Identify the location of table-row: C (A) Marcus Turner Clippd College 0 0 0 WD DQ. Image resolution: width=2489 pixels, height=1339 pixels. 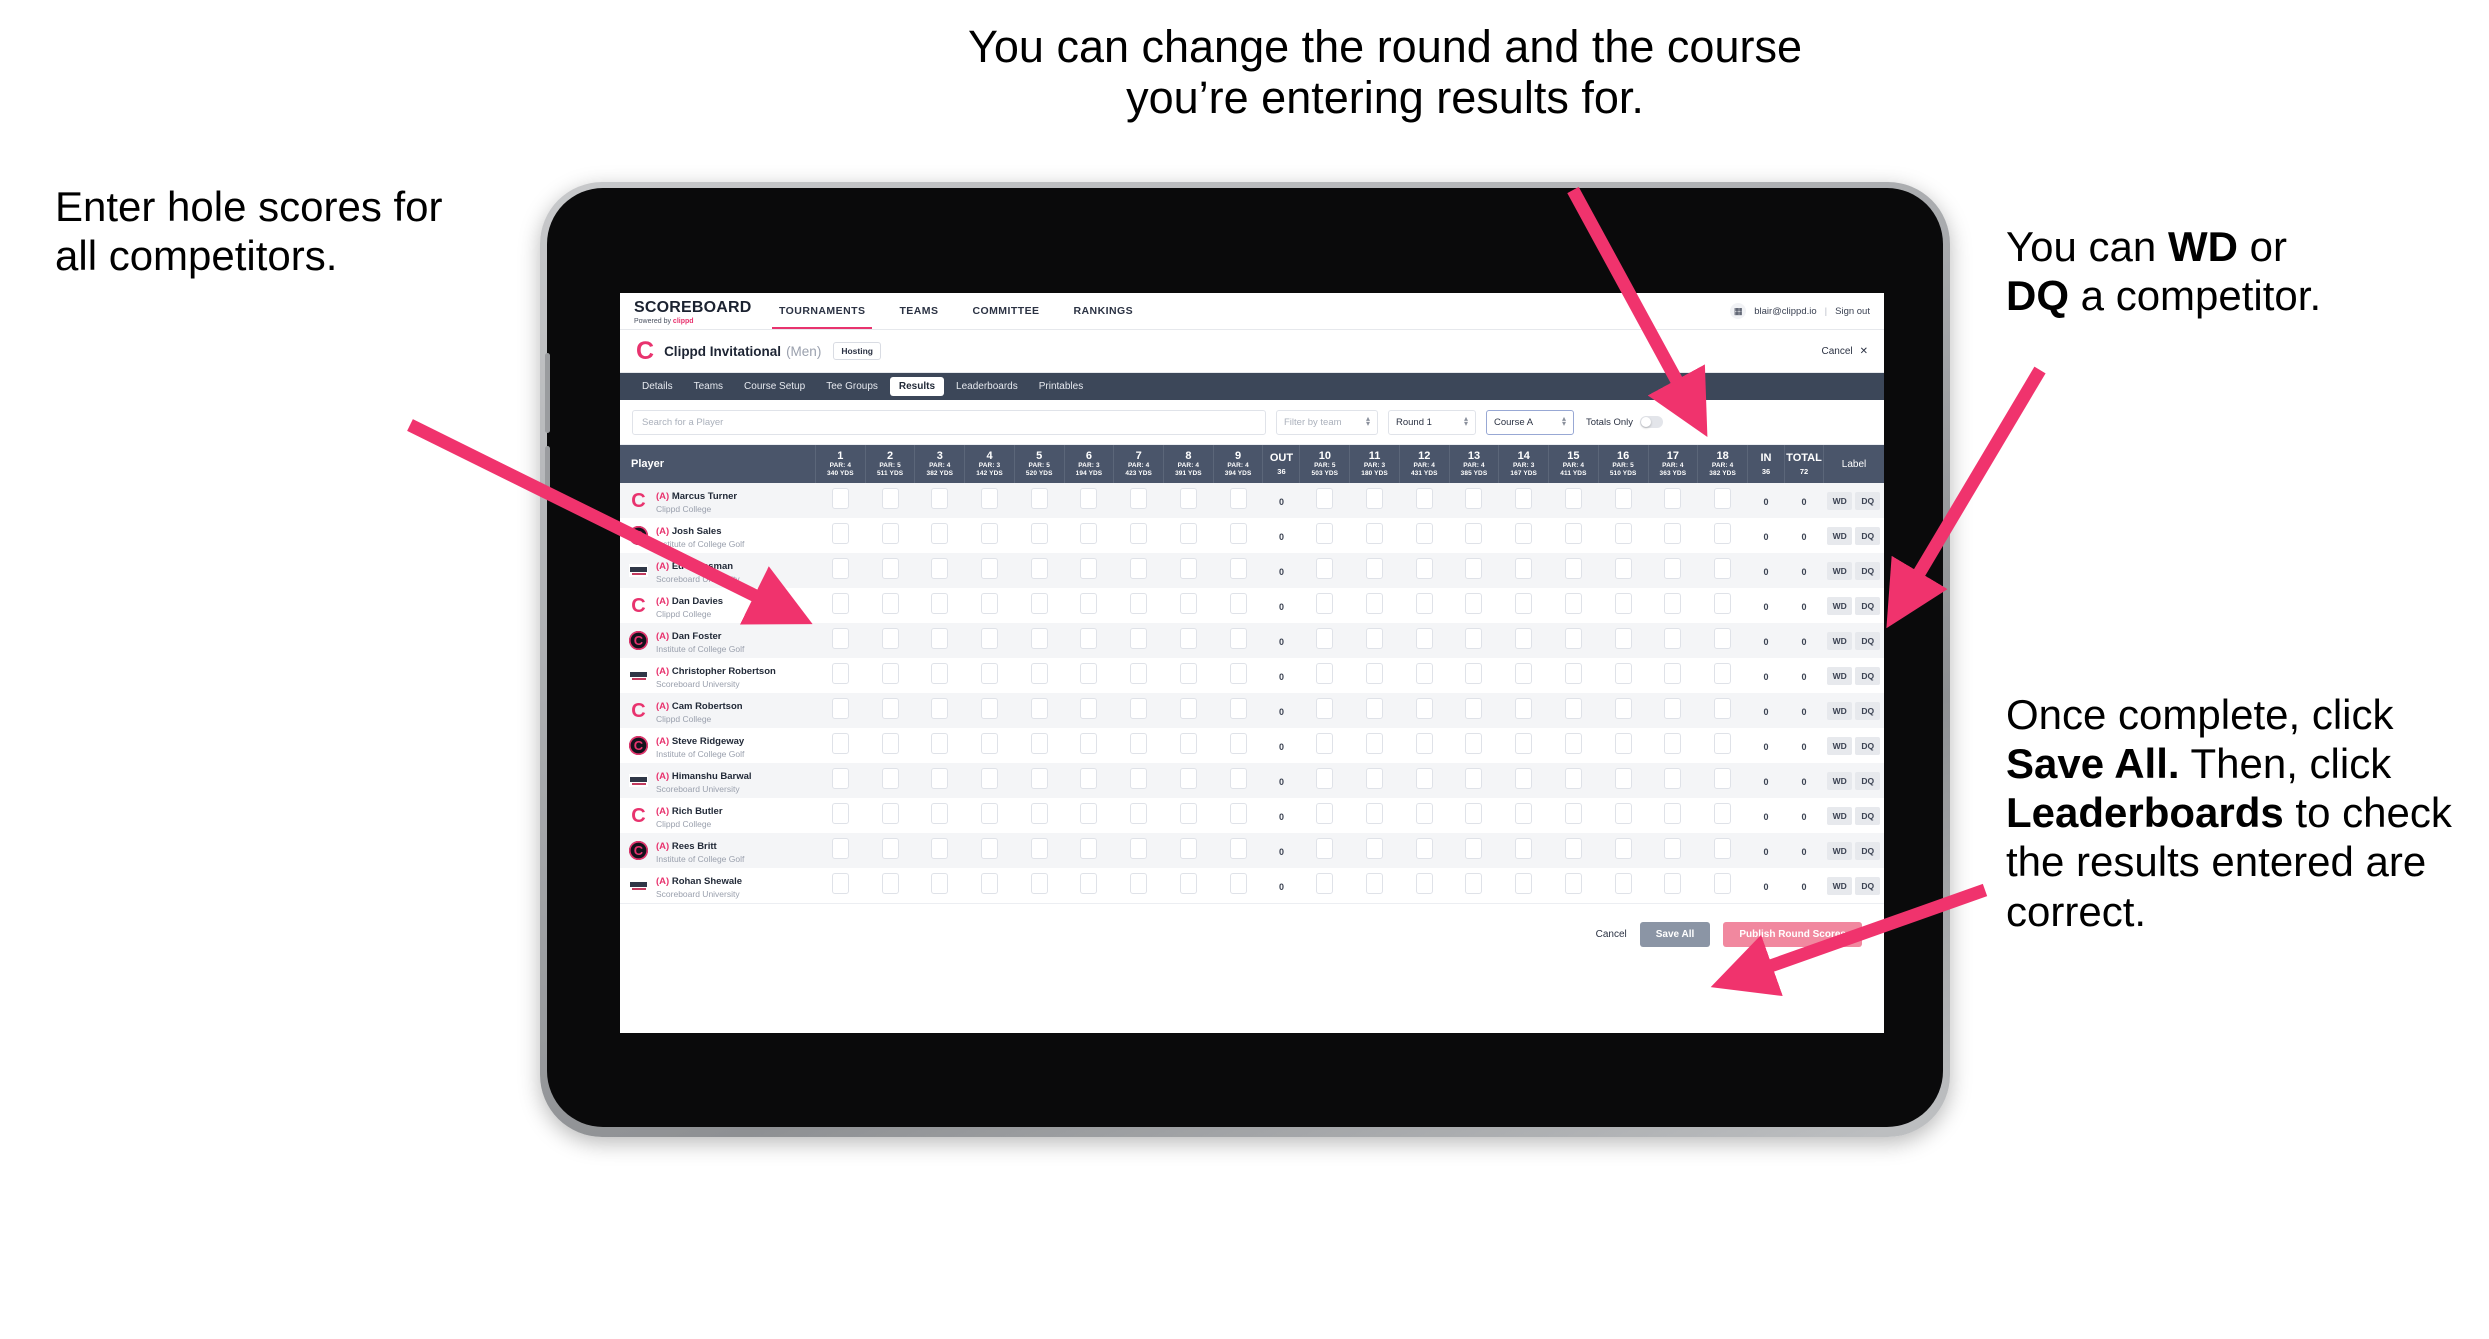
(1252, 500).